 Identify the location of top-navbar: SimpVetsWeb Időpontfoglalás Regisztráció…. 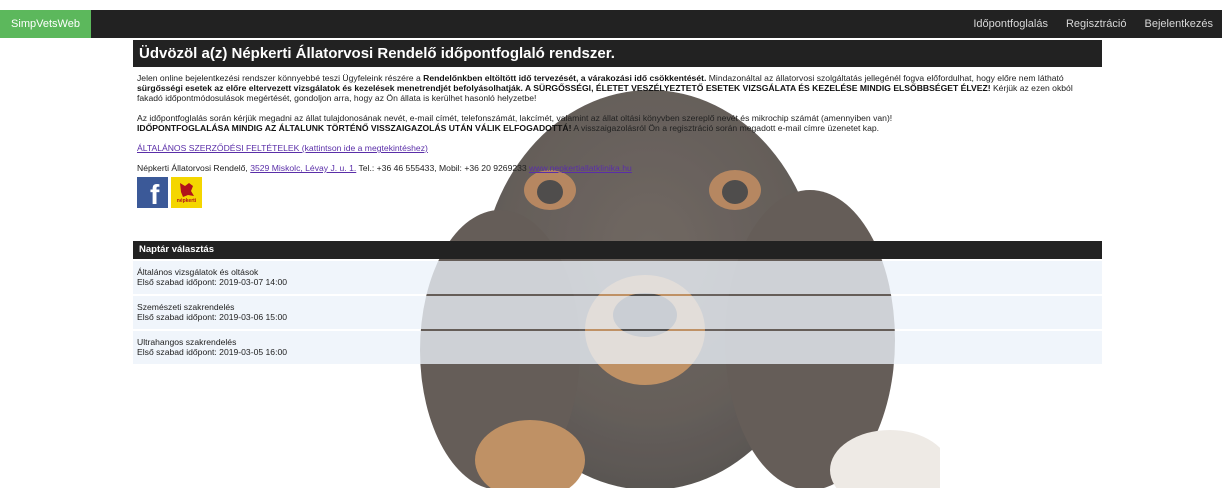
(611, 24).